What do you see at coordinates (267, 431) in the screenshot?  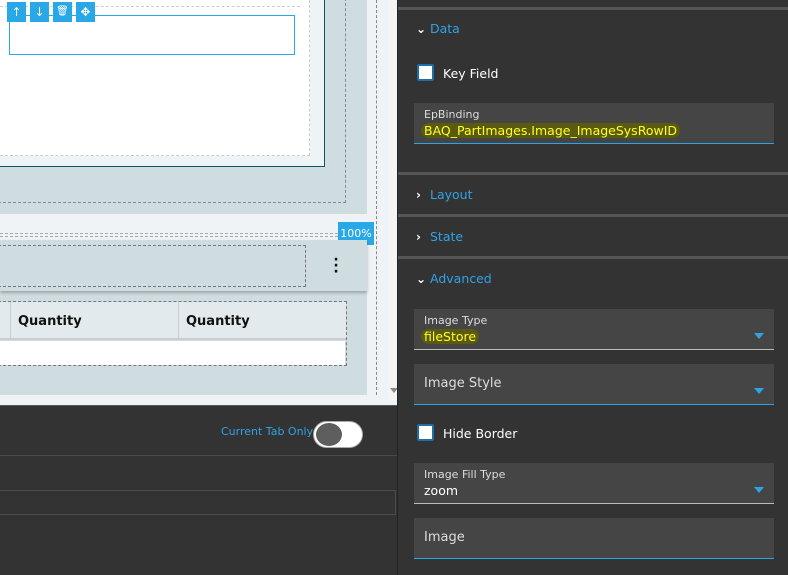 I see `current-tab-only-label: Current Tab Only` at bounding box center [267, 431].